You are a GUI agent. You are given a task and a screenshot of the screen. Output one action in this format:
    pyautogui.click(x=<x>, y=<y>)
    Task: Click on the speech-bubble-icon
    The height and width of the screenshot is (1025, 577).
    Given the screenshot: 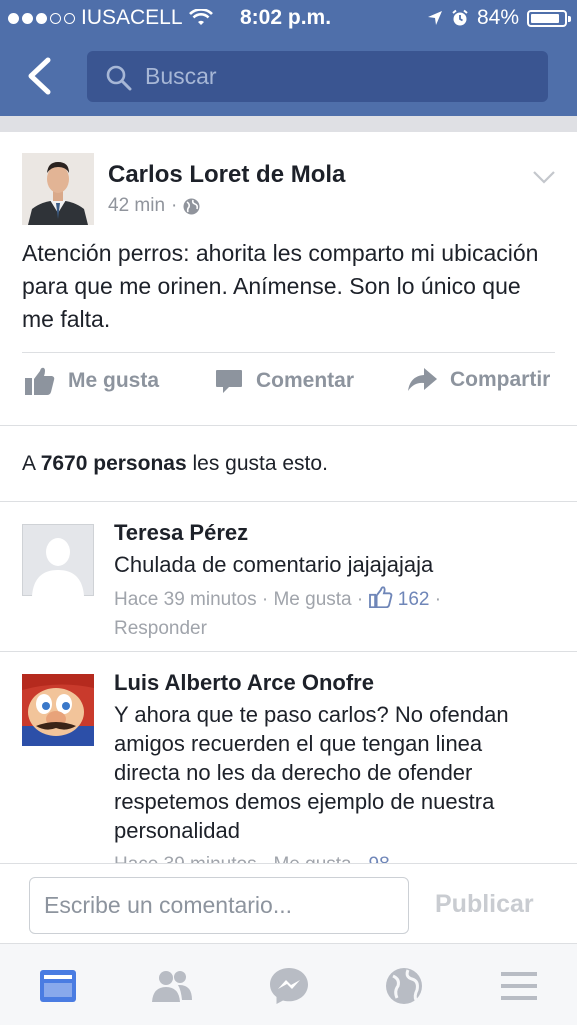 What is the action you would take?
    pyautogui.click(x=229, y=381)
    